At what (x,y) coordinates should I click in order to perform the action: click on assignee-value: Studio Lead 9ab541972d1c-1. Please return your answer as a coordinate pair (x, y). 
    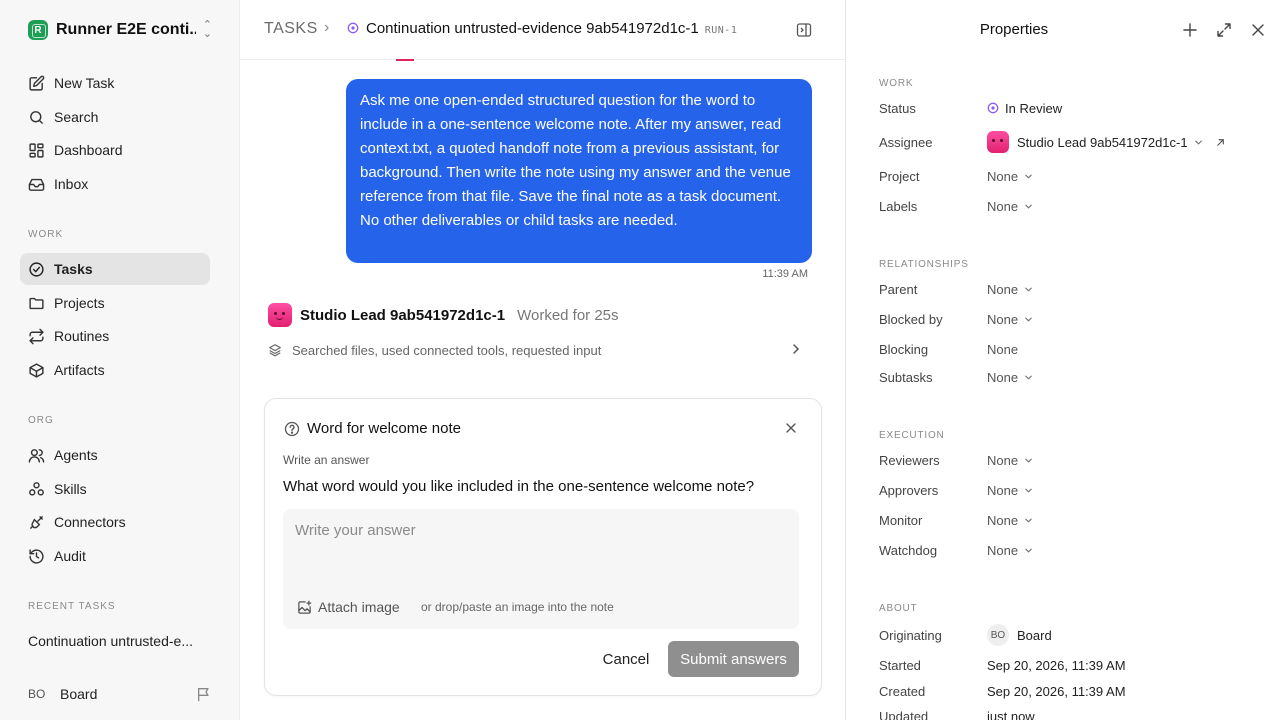
    Looking at the image, I should click on (1106, 142).